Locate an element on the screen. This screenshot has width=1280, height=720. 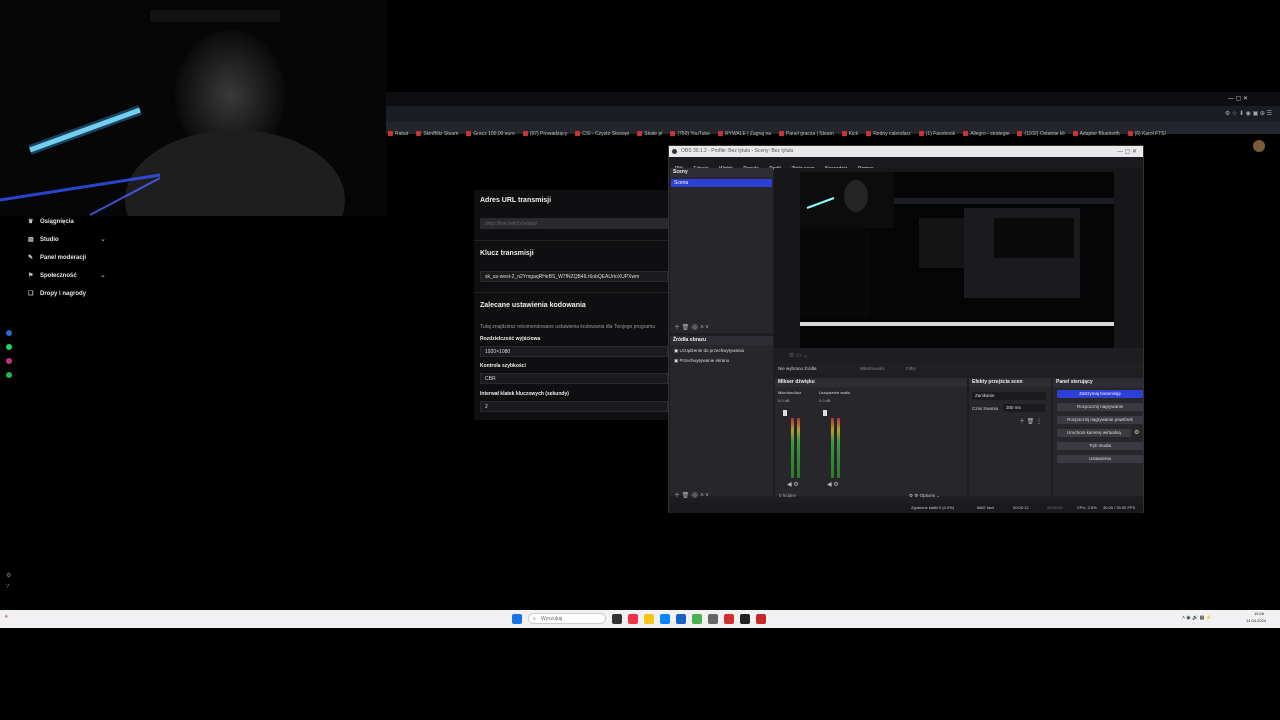
sidebar-item-studio: ▤ Studio is located at coordinates (43, 239).